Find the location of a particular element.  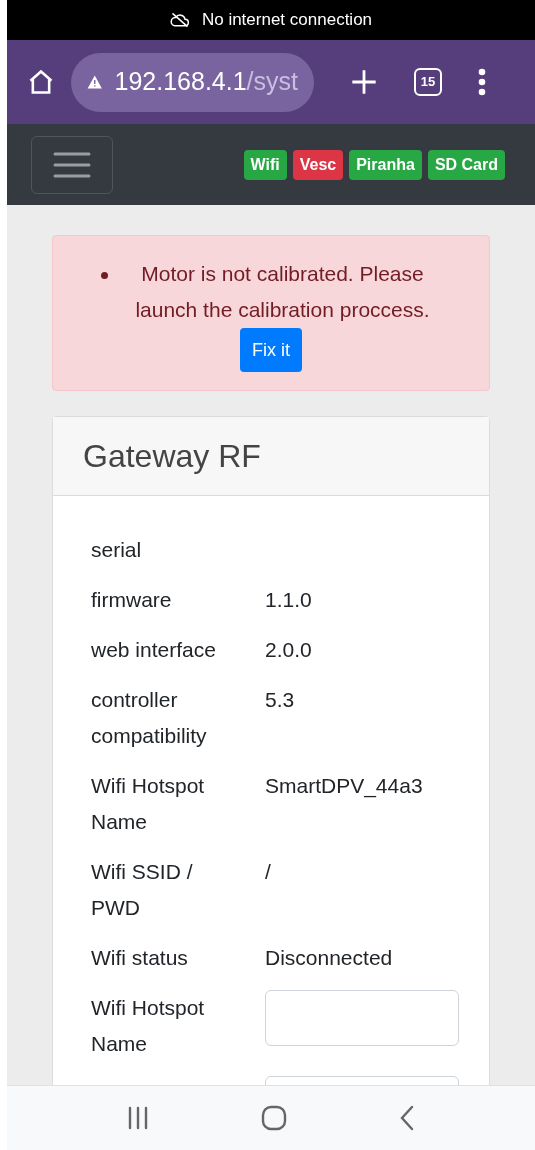

field-label: controller compatibility is located at coordinates (149, 718).